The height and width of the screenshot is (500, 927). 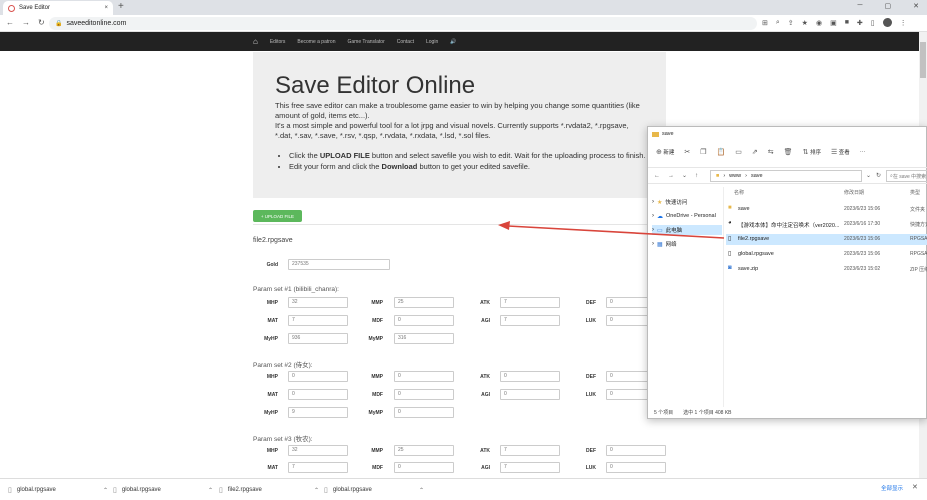 What do you see at coordinates (687, 216) in the screenshot?
I see `tree-item-onedrive: › ☁ OneDrive - Personal` at bounding box center [687, 216].